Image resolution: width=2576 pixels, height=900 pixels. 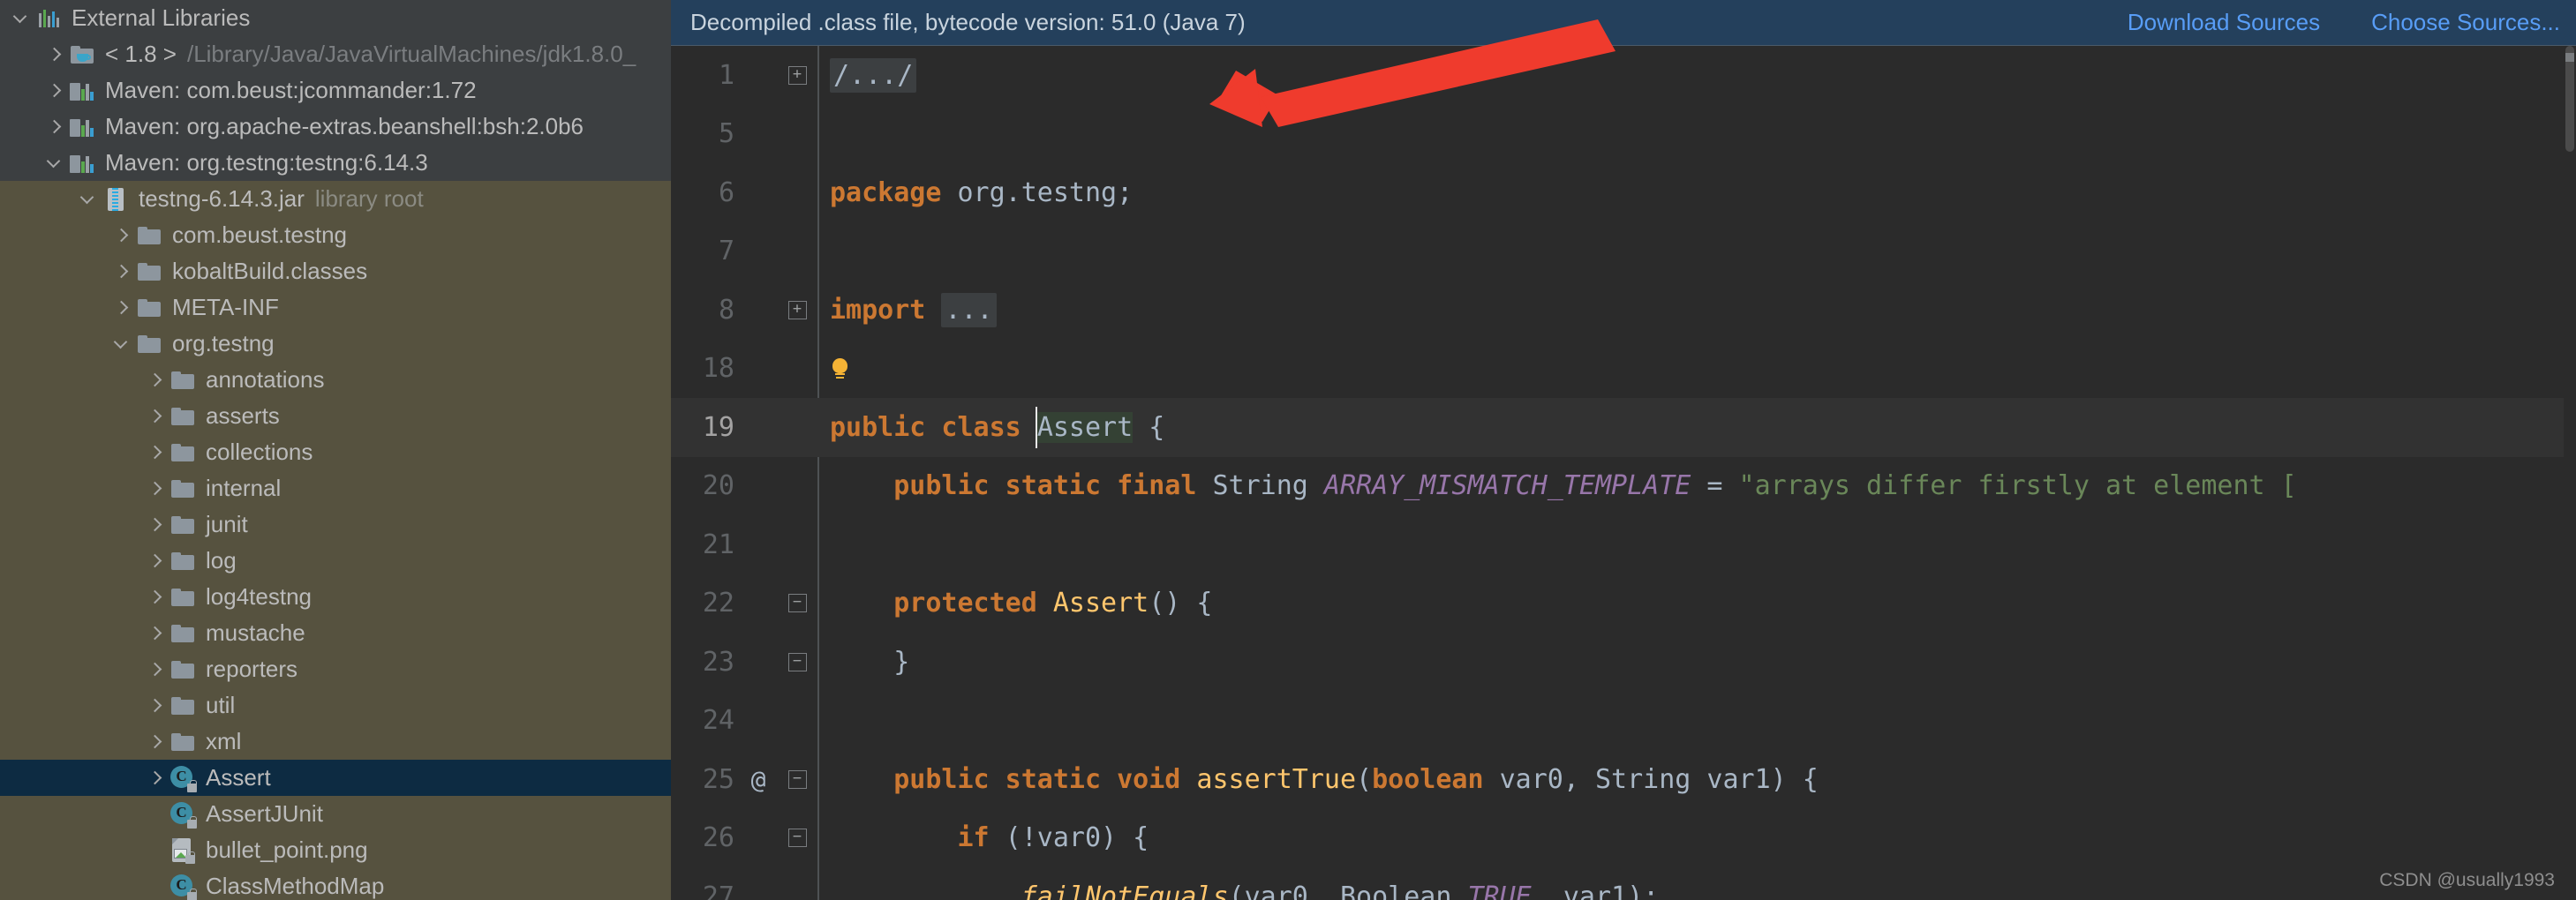 I want to click on tree-item-log4testng: log4testng, so click(x=336, y=597).